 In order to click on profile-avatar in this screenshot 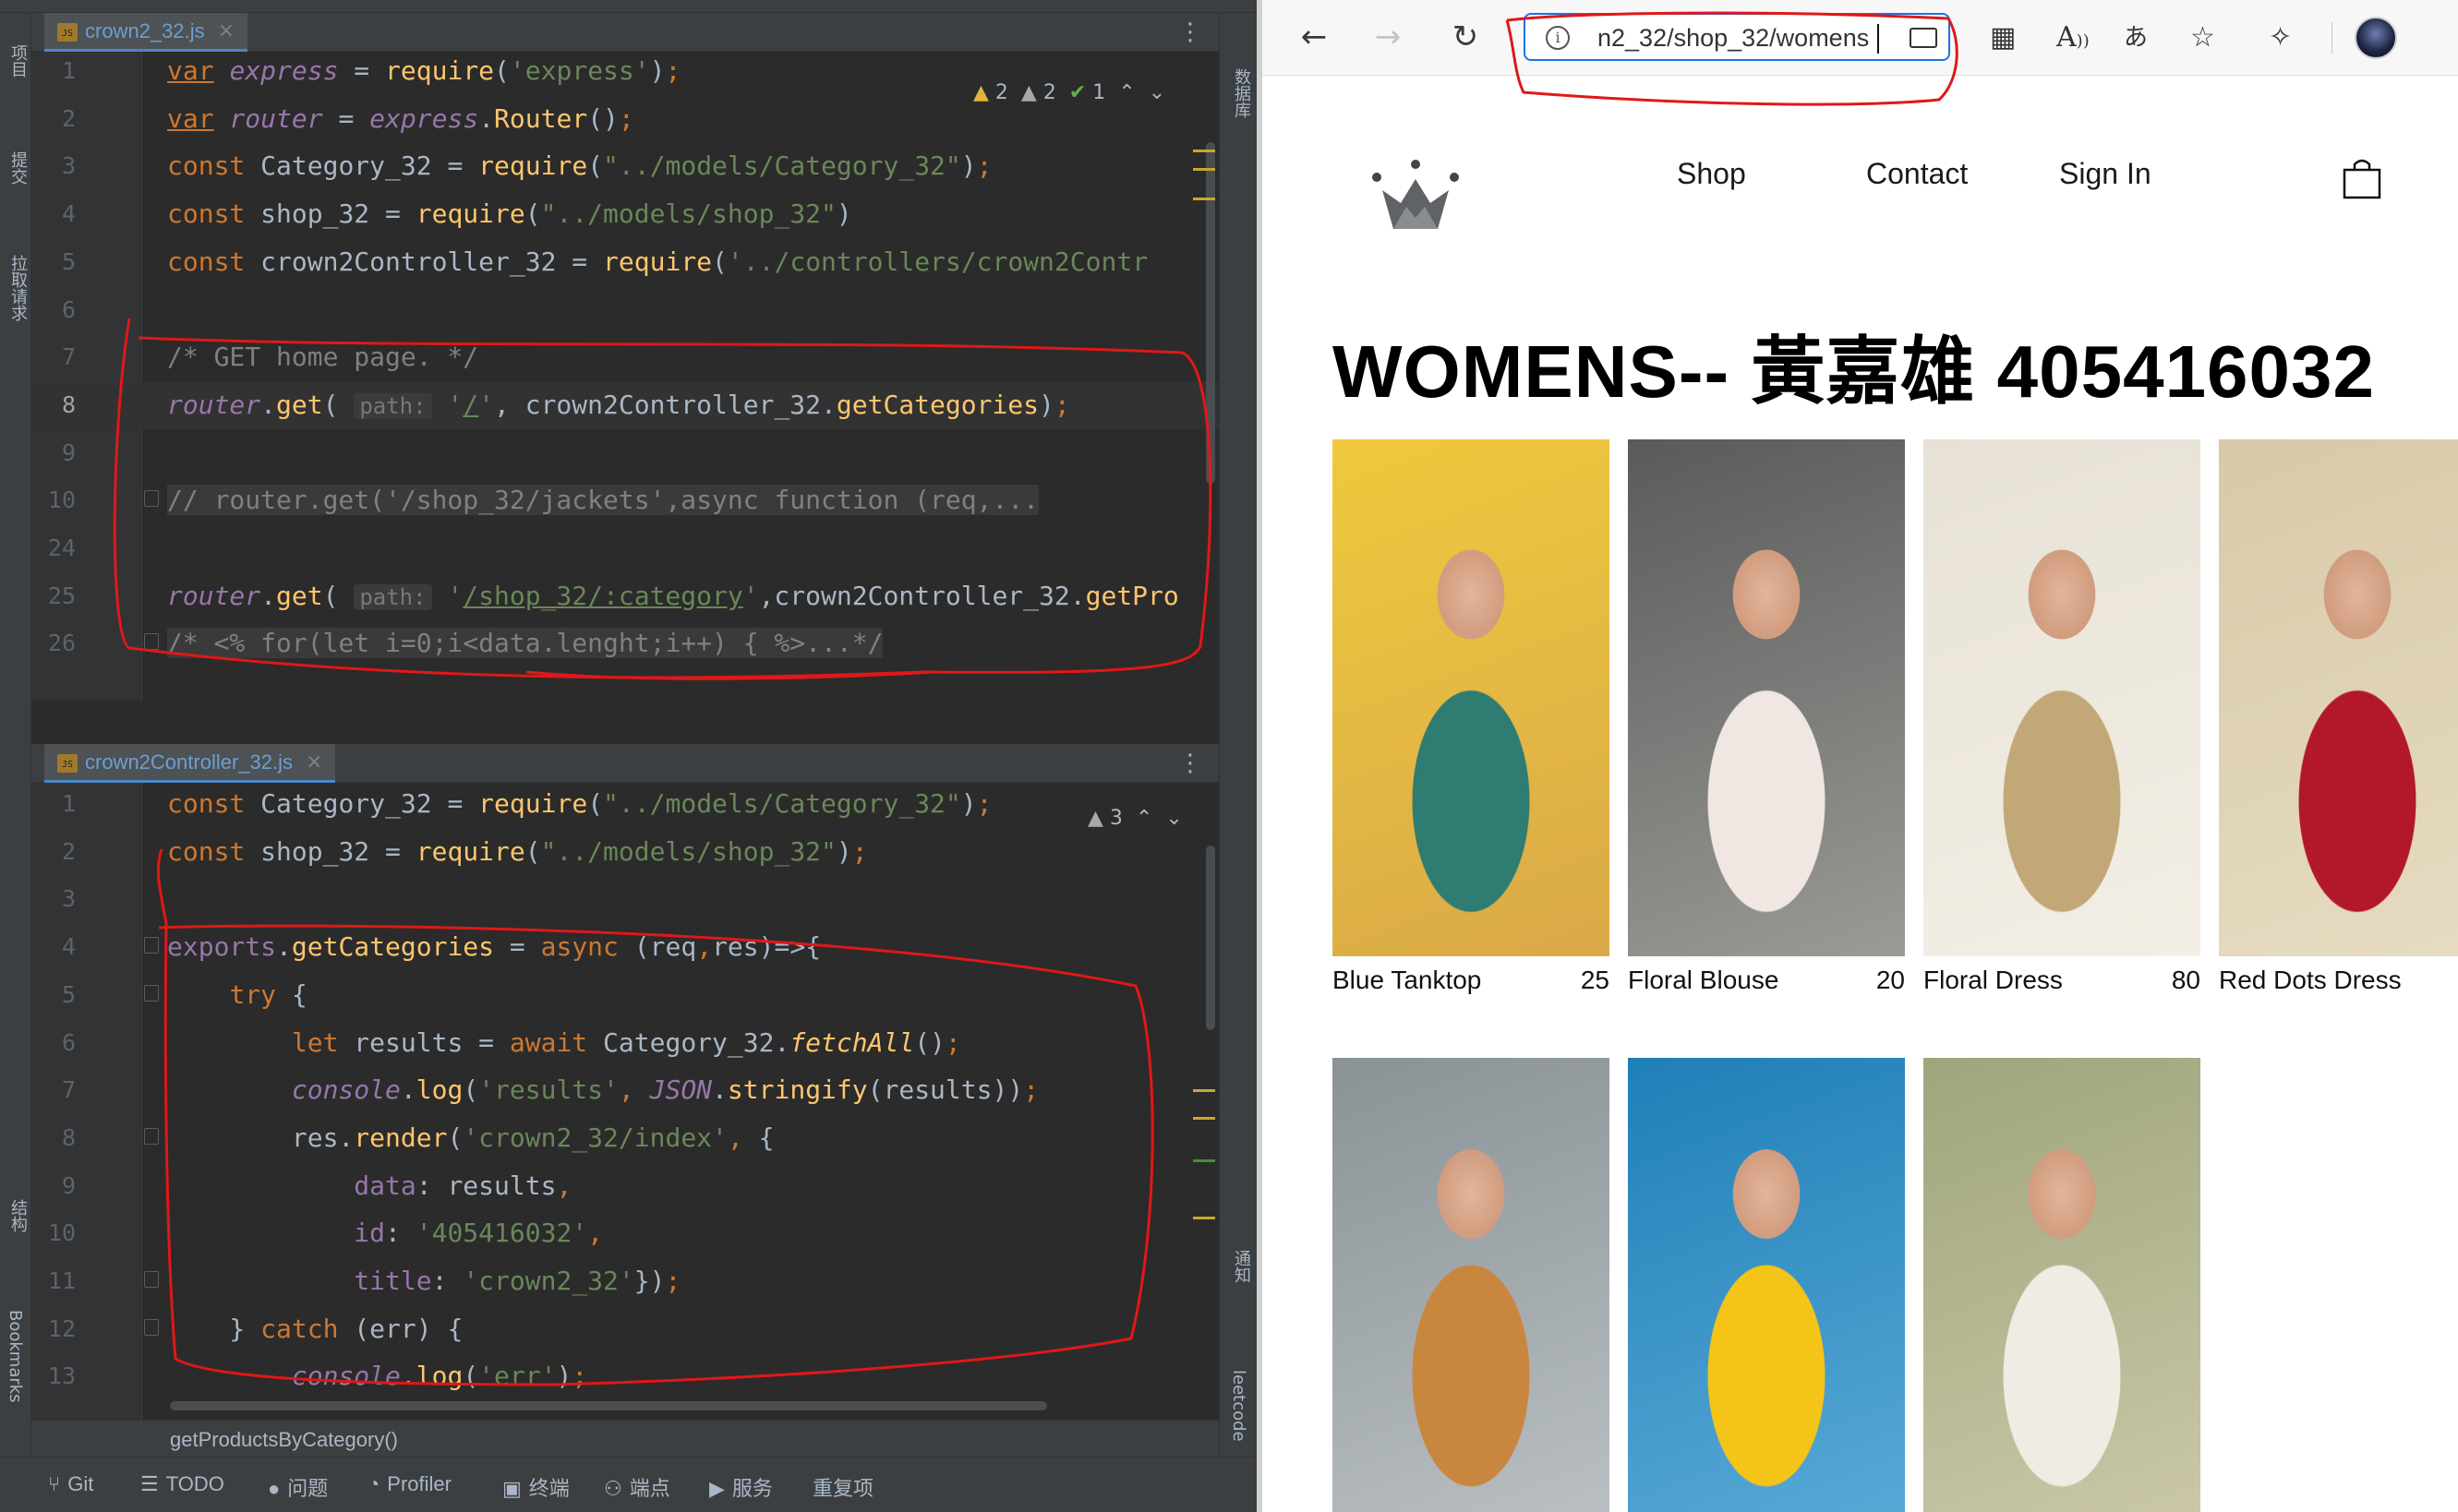, I will do `click(2376, 38)`.